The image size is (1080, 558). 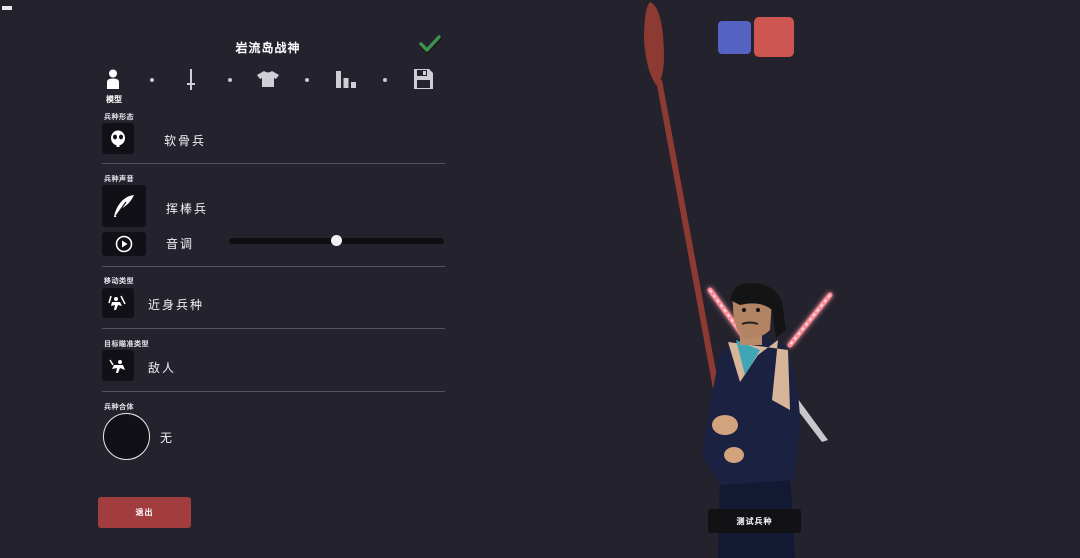 I want to click on movement-type-button, so click(x=118, y=303).